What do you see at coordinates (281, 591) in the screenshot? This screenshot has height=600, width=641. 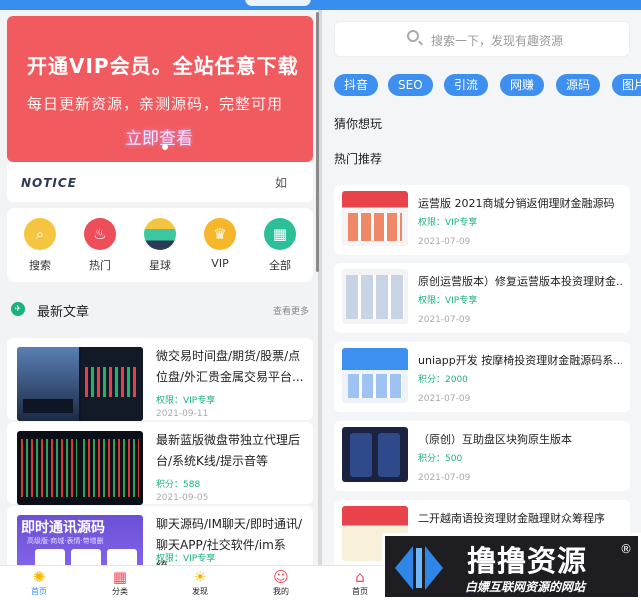 I see `tab-label: 我的` at bounding box center [281, 591].